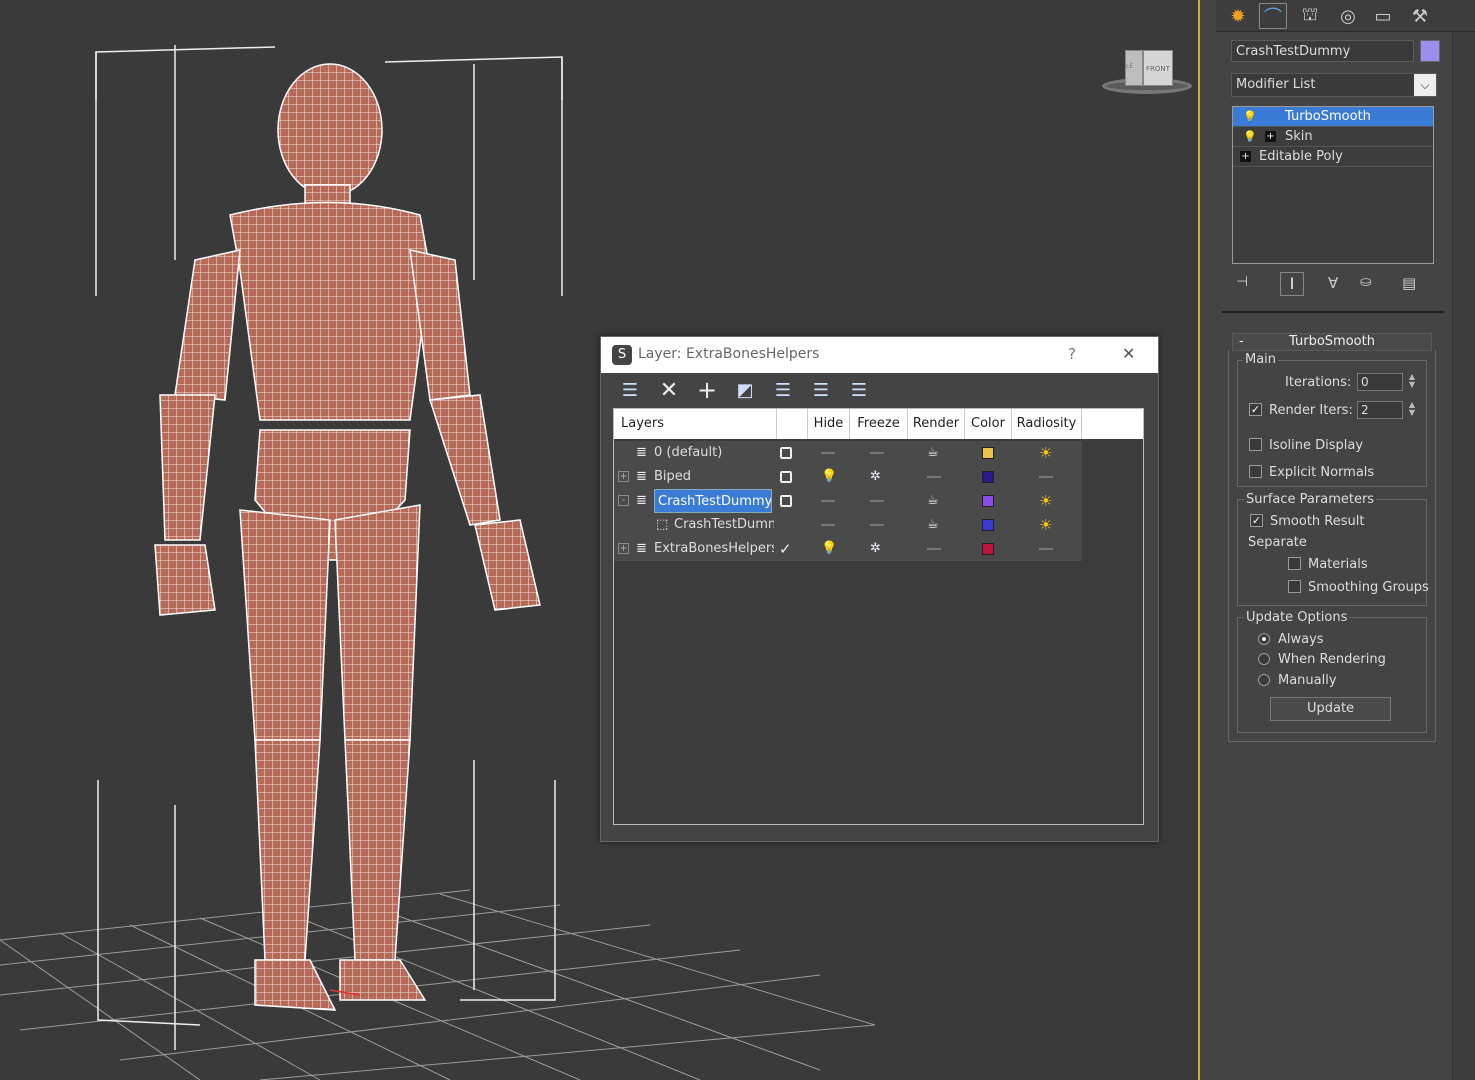  What do you see at coordinates (1273, 16) in the screenshot?
I see `modify-icon: ⌒` at bounding box center [1273, 16].